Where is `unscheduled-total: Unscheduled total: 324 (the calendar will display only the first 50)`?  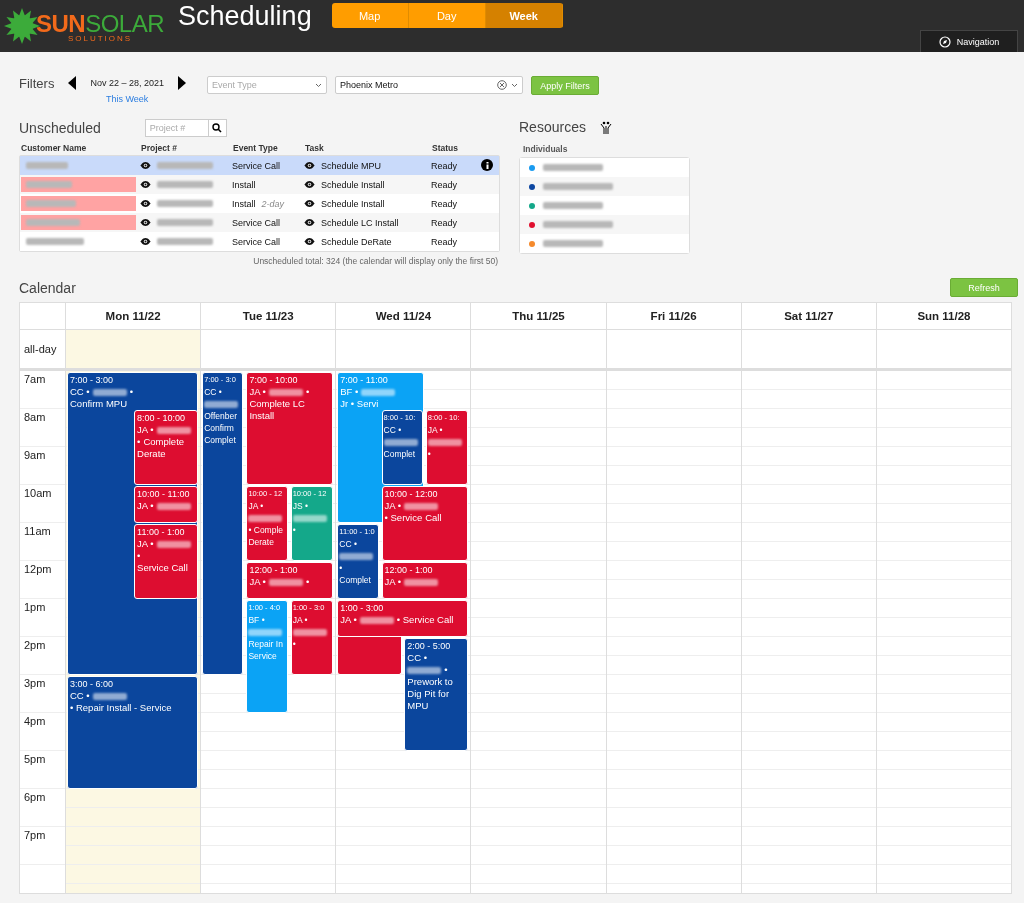
unscheduled-total: Unscheduled total: 324 (the calendar will display only the first 50) is located at coordinates (375, 261).